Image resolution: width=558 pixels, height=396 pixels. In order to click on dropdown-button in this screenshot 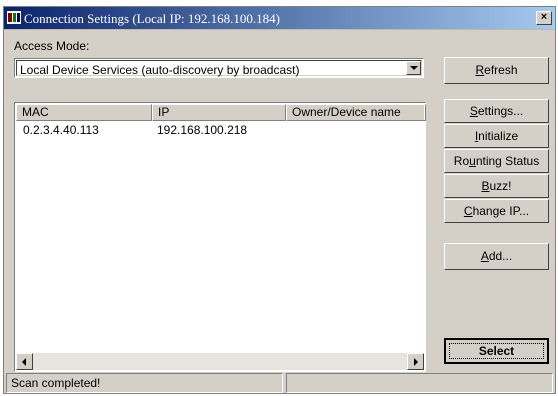, I will do `click(413, 68)`.